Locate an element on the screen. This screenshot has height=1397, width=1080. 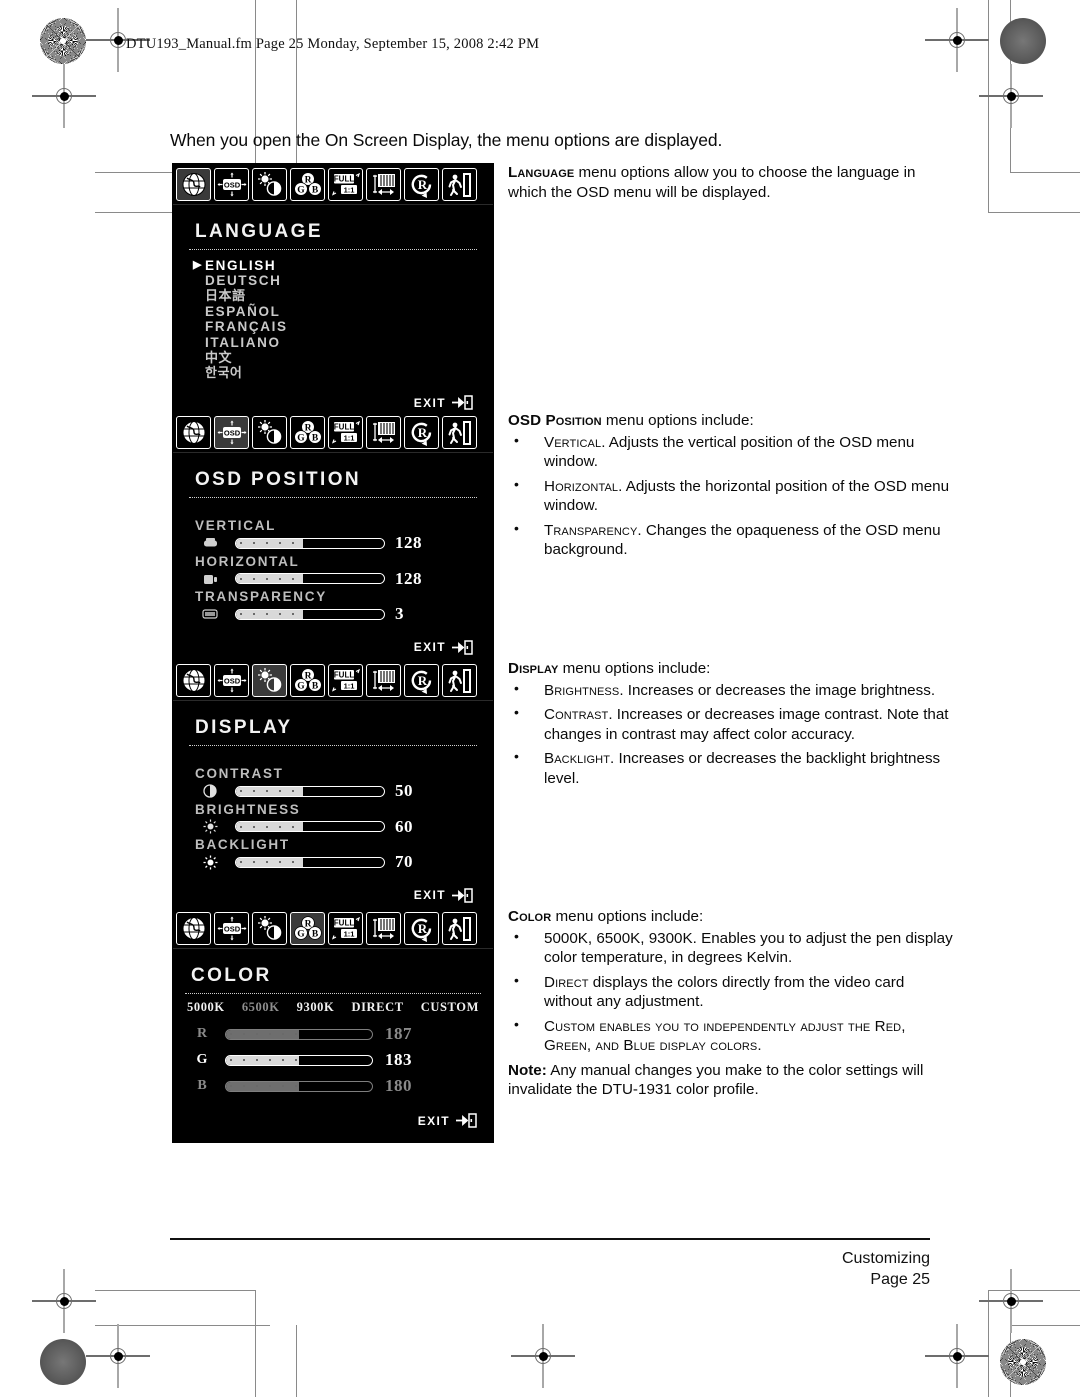
language-option: FRANÇAIS is located at coordinates (335, 327).